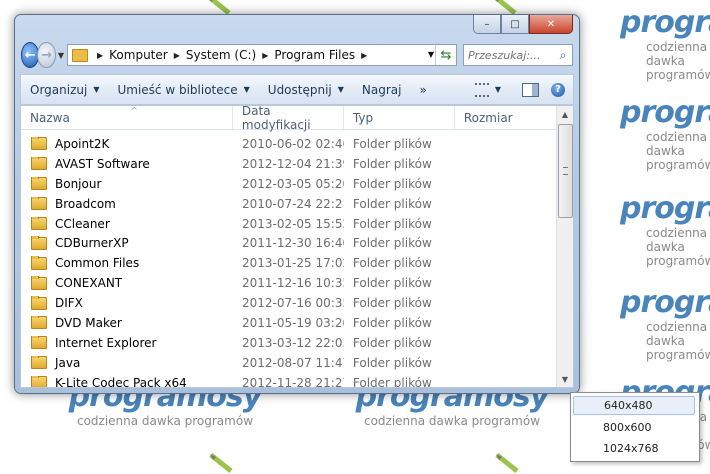 The height and width of the screenshot is (474, 710). Describe the element at coordinates (292, 342) in the screenshot. I see `file-date: 2013-03-12 22:03` at that location.